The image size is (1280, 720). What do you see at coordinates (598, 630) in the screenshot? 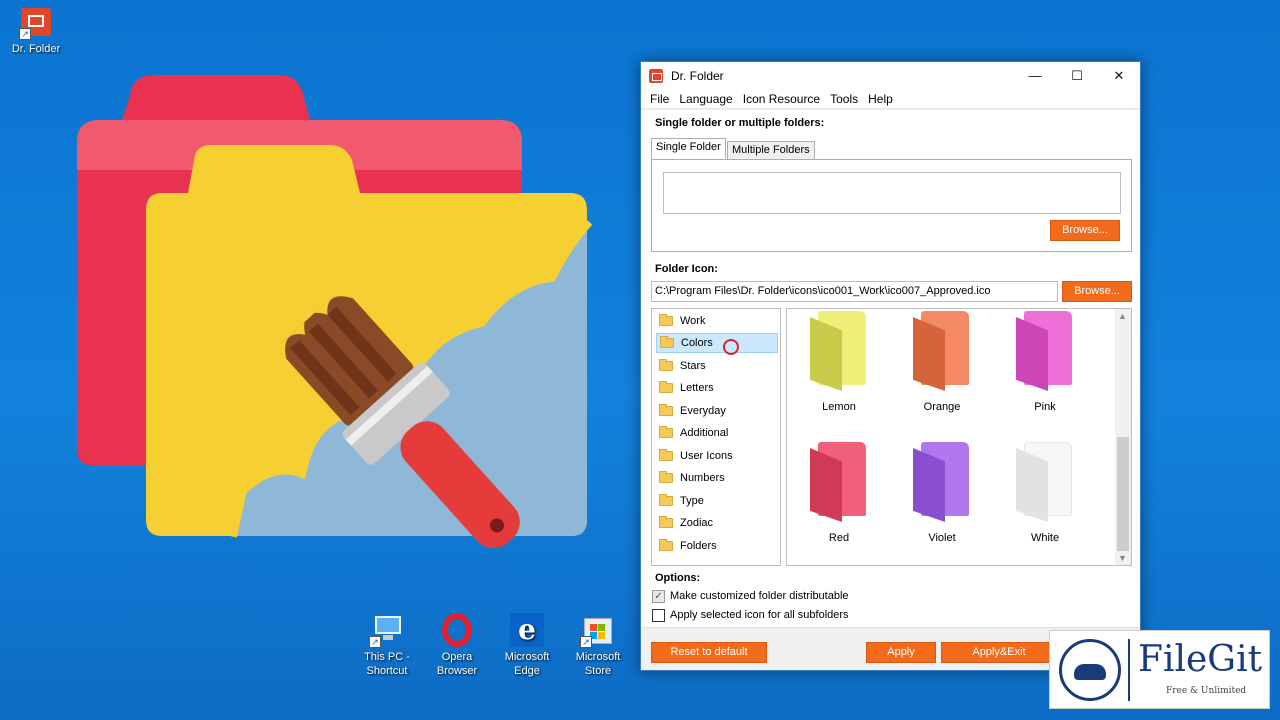
I see `store-icon: ↗` at bounding box center [598, 630].